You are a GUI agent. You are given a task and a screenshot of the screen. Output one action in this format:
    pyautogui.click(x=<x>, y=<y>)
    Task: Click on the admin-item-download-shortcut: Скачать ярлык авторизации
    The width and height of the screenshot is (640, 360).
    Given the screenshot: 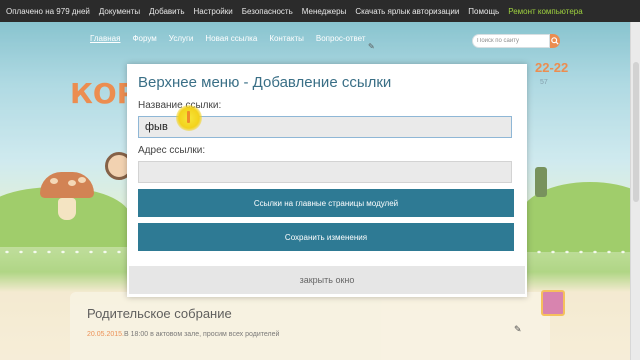 What is the action you would take?
    pyautogui.click(x=407, y=11)
    